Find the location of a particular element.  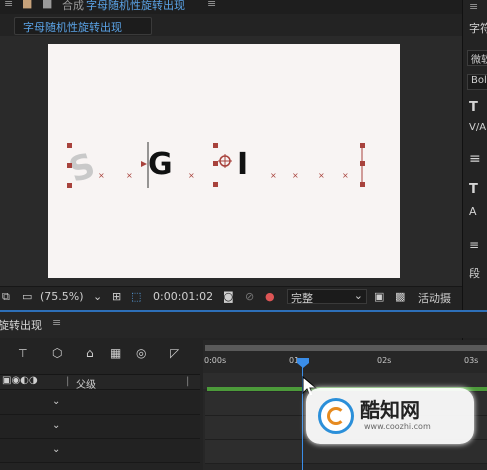

ruler-tick: 02s is located at coordinates (384, 360).